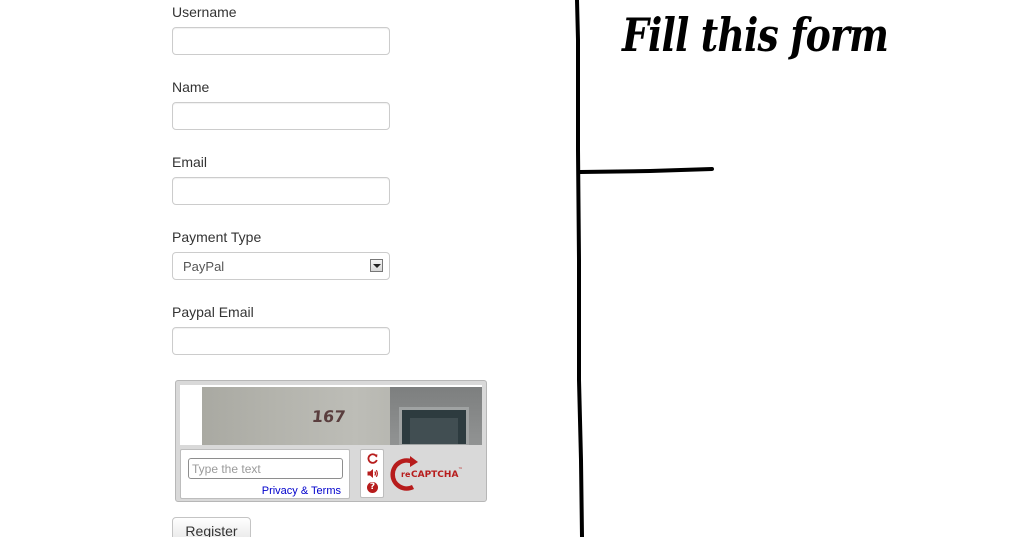 Image resolution: width=1023 pixels, height=537 pixels. I want to click on audio-icon, so click(372, 473).